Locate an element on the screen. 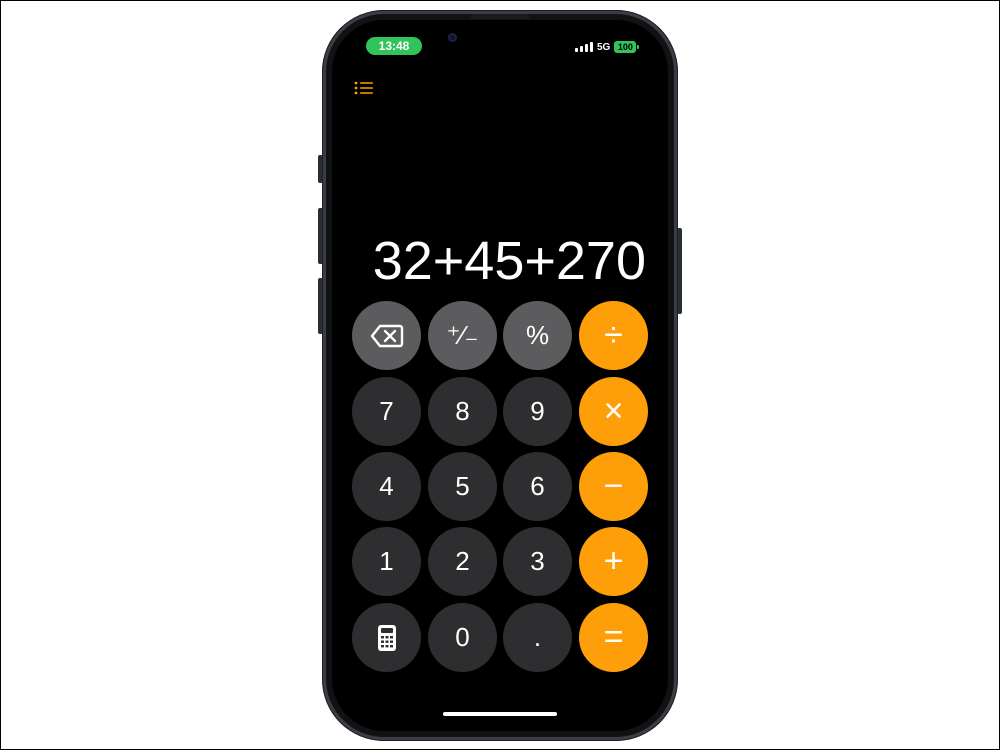  digit-6-button: 6 is located at coordinates (537, 486).